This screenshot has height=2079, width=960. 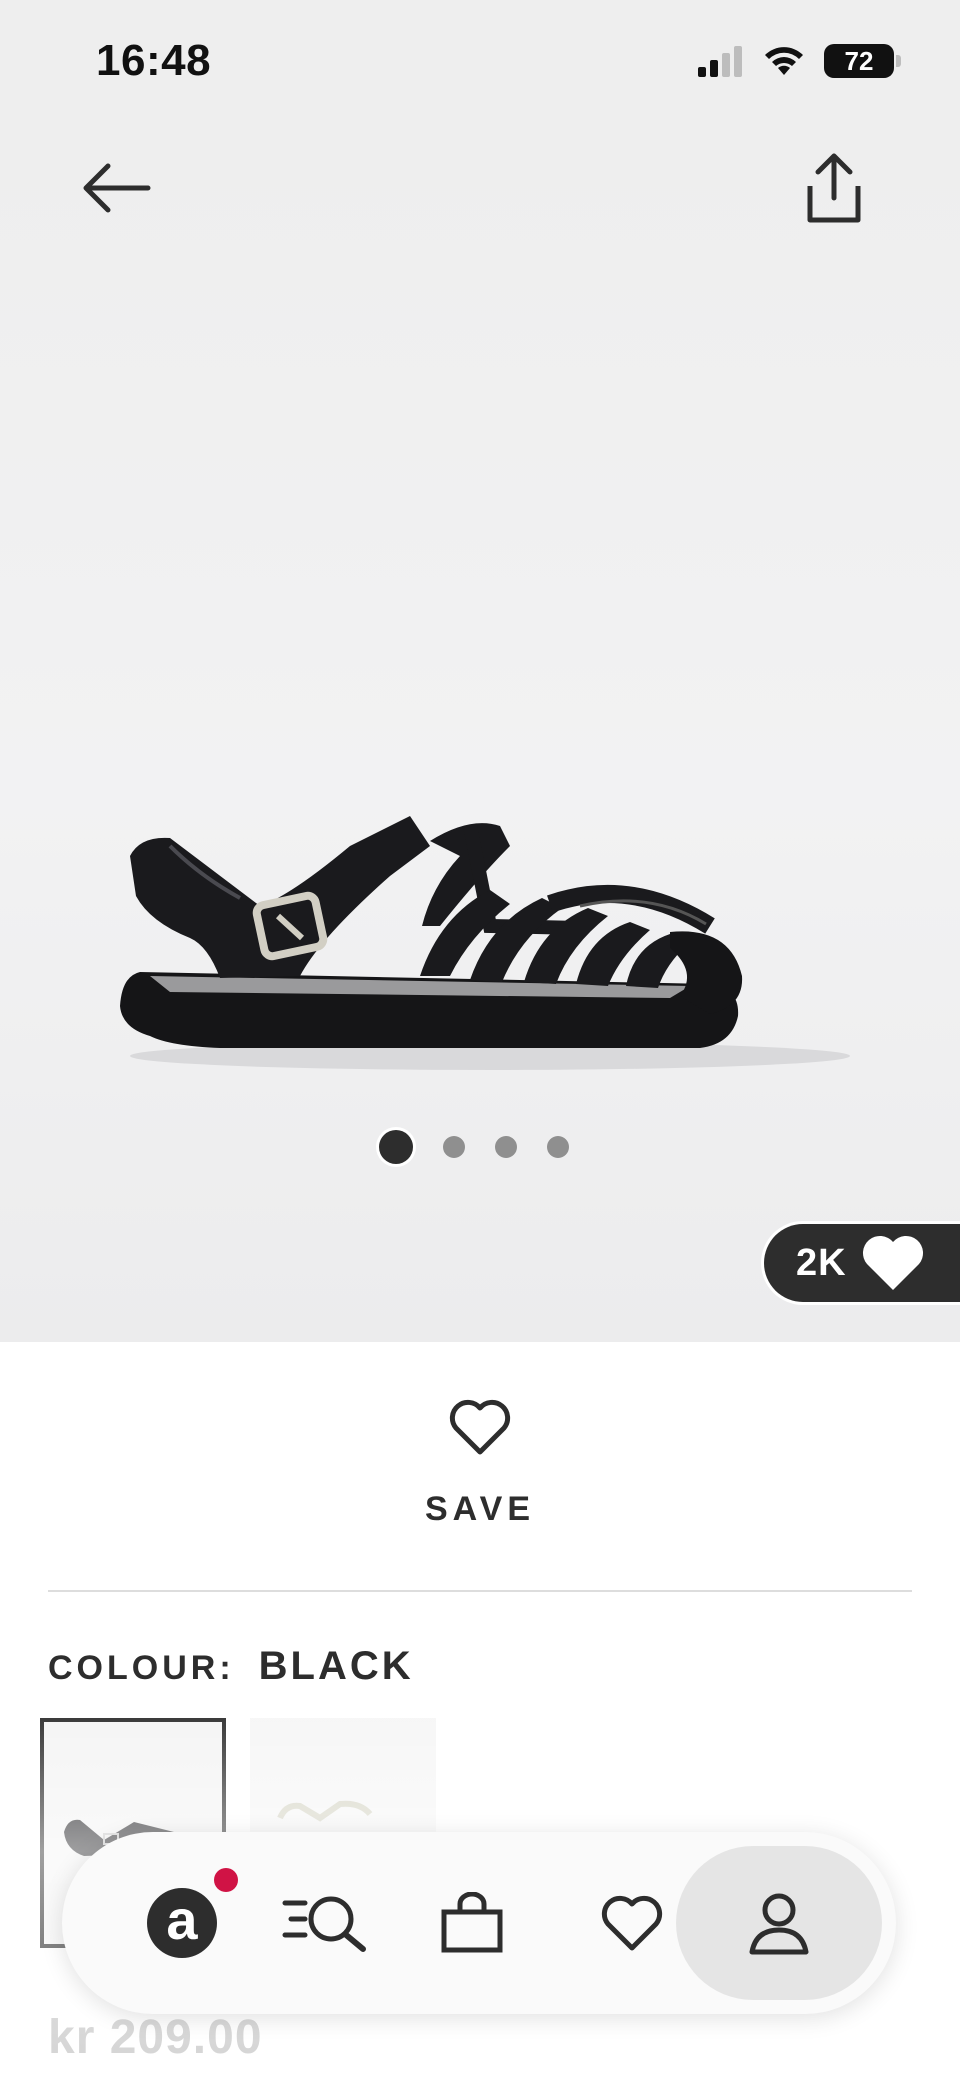 I want to click on colour-row: COLOUR: BLACK, so click(x=231, y=1666).